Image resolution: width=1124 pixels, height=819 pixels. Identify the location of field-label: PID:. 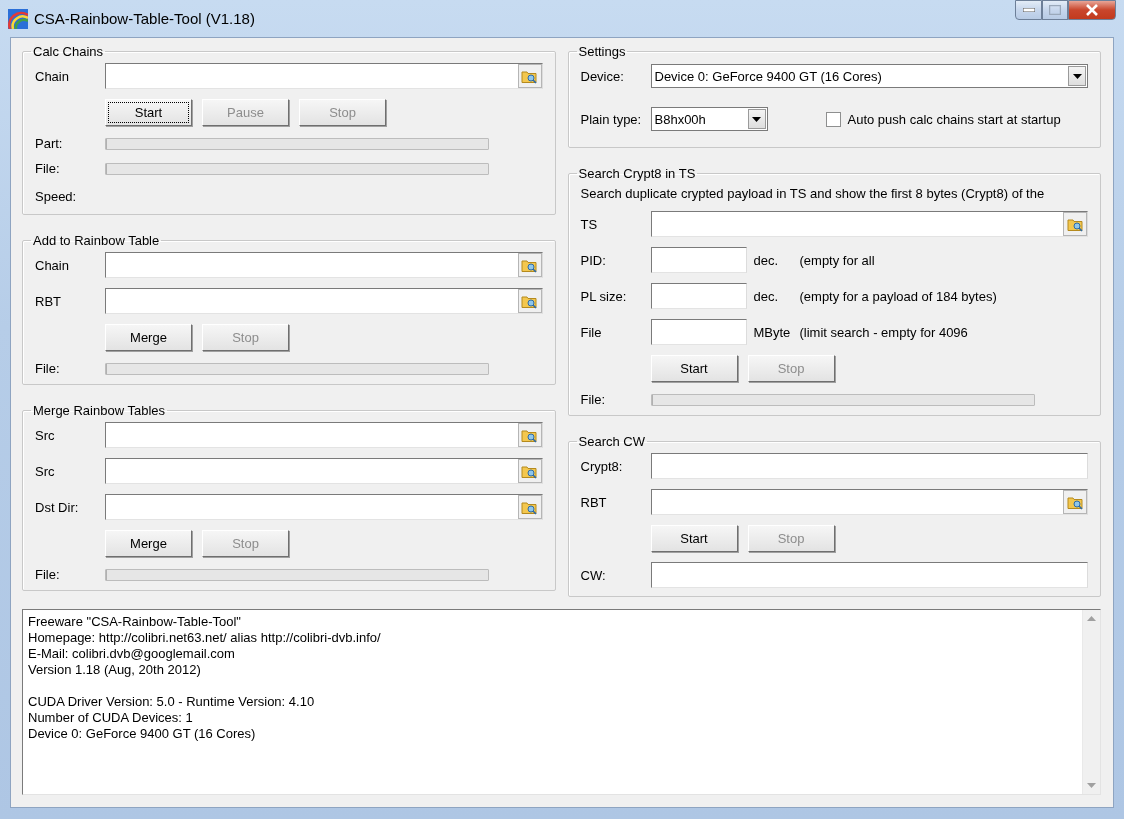
(593, 260).